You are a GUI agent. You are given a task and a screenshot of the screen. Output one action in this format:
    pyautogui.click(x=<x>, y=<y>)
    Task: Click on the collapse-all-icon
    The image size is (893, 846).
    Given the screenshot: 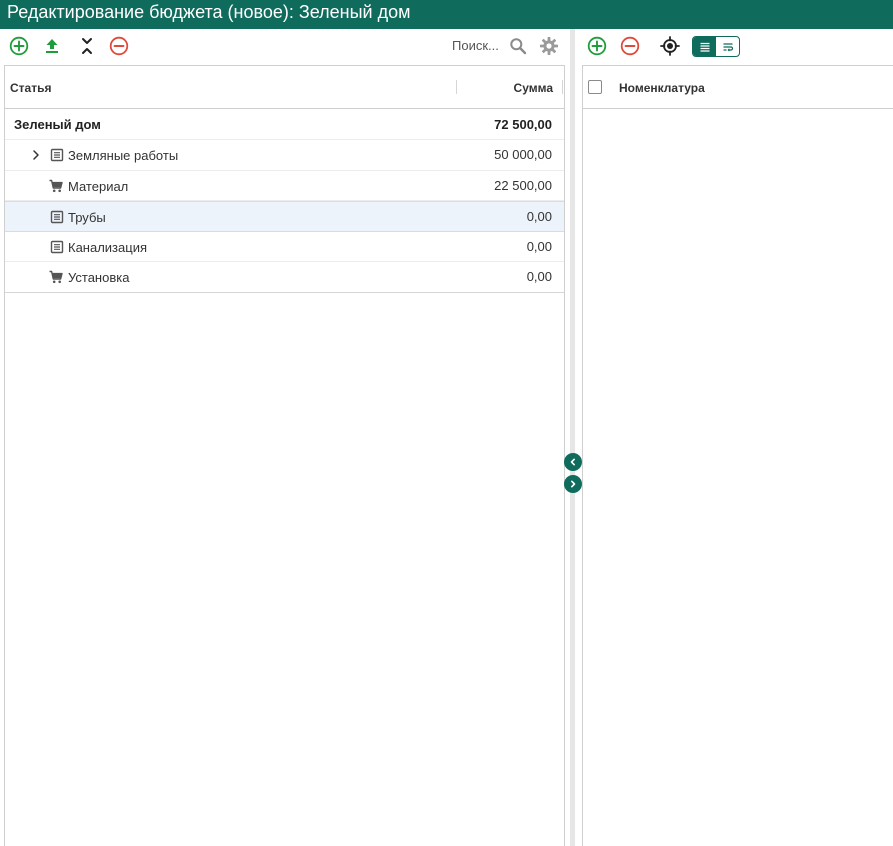 What is the action you would take?
    pyautogui.click(x=87, y=46)
    